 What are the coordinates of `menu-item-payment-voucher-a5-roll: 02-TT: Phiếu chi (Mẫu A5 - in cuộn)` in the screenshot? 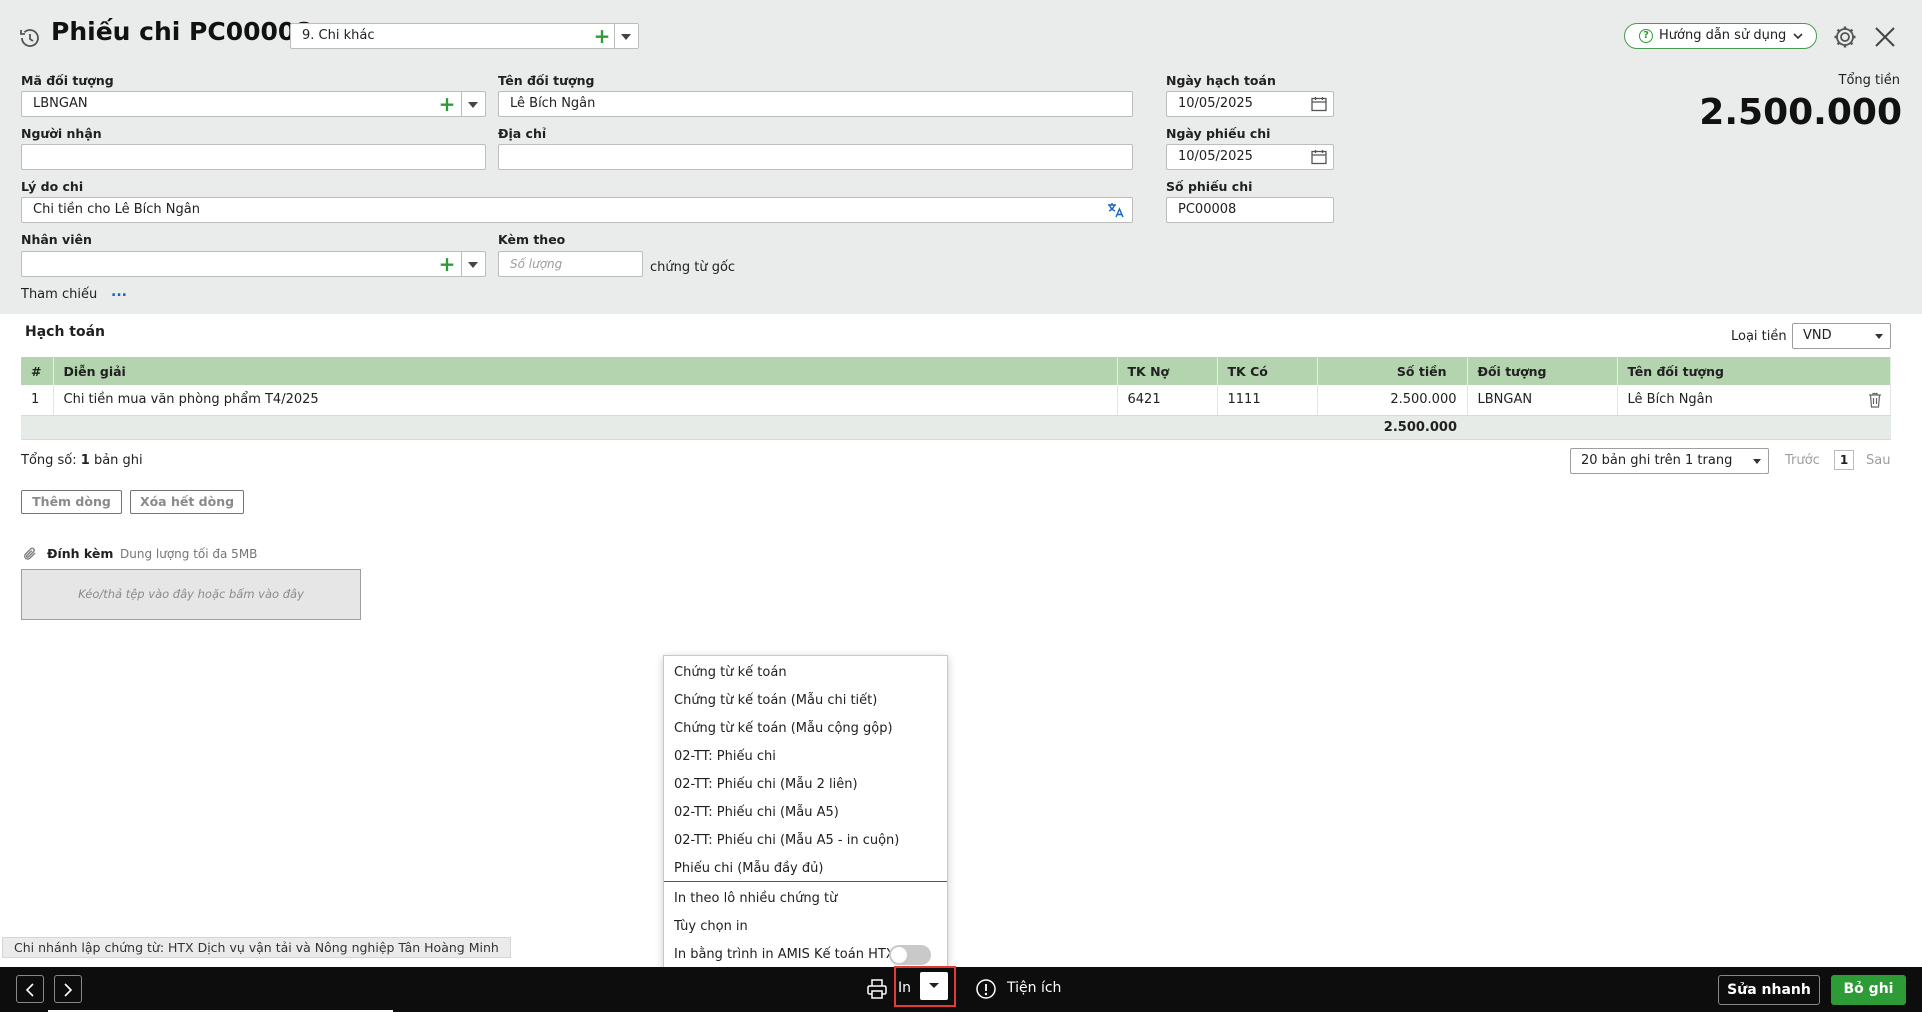 It's located at (786, 840).